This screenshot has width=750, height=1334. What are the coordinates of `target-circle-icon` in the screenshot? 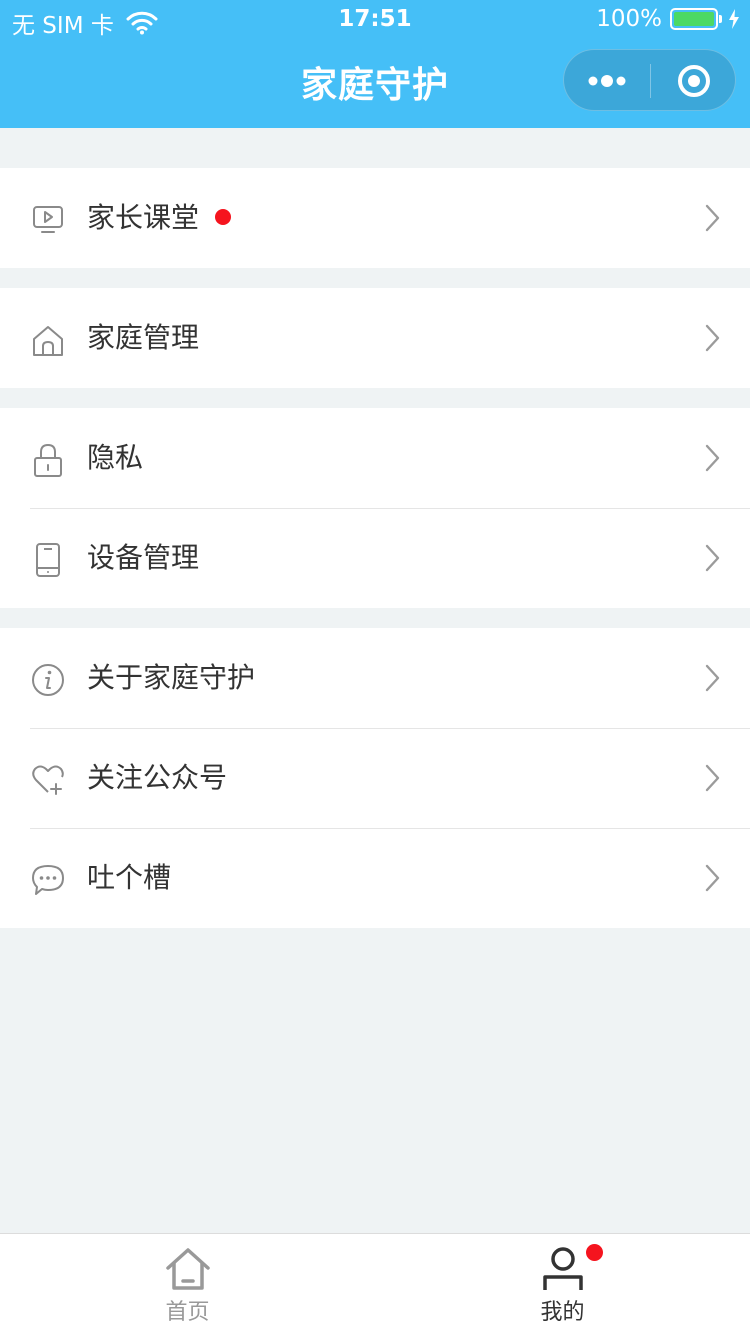 It's located at (694, 81).